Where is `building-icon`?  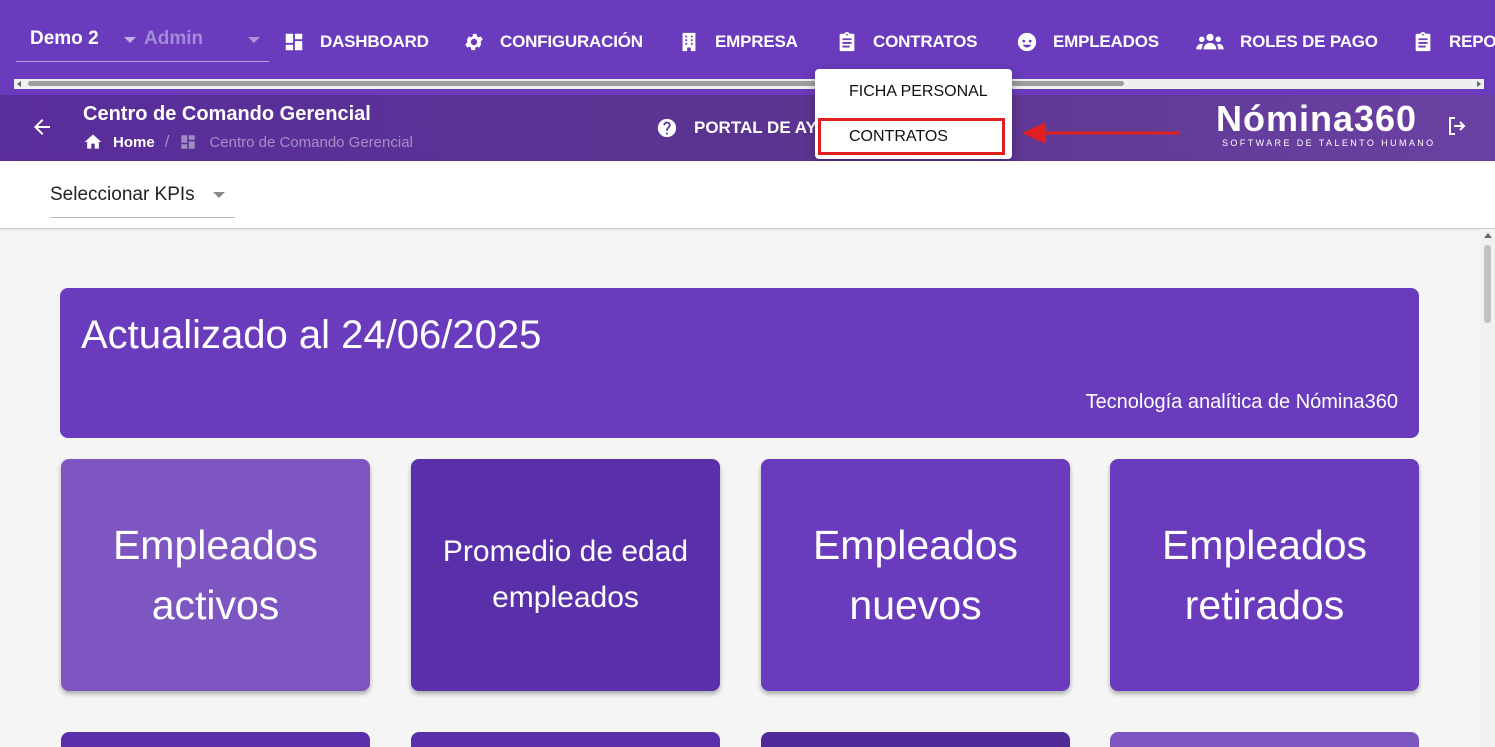 building-icon is located at coordinates (689, 42).